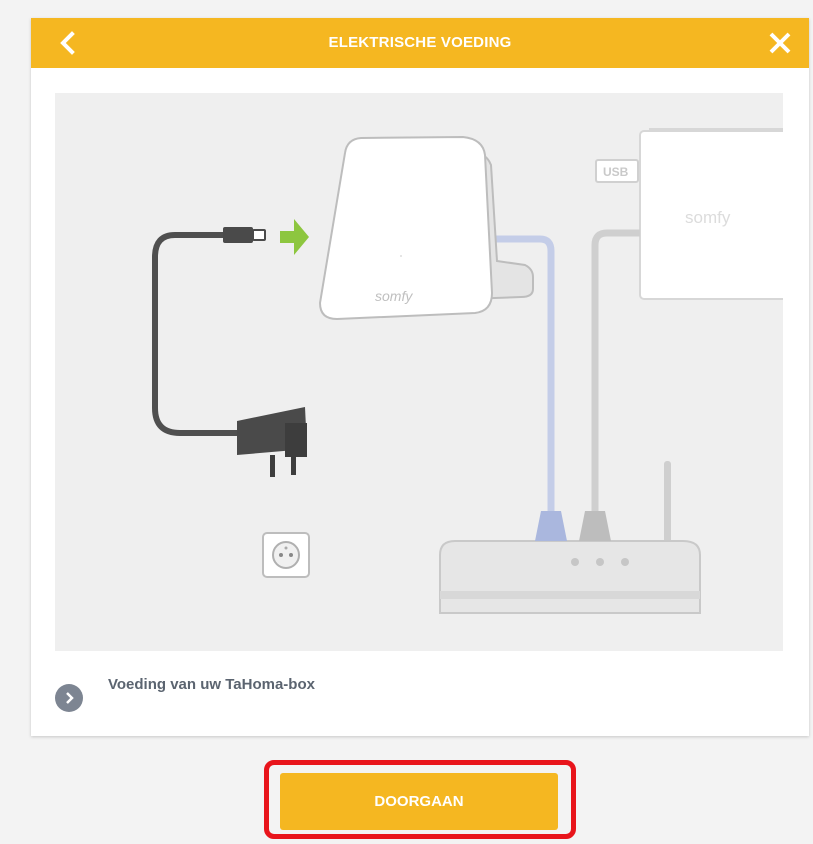  I want to click on chevron-right-icon, so click(70, 698).